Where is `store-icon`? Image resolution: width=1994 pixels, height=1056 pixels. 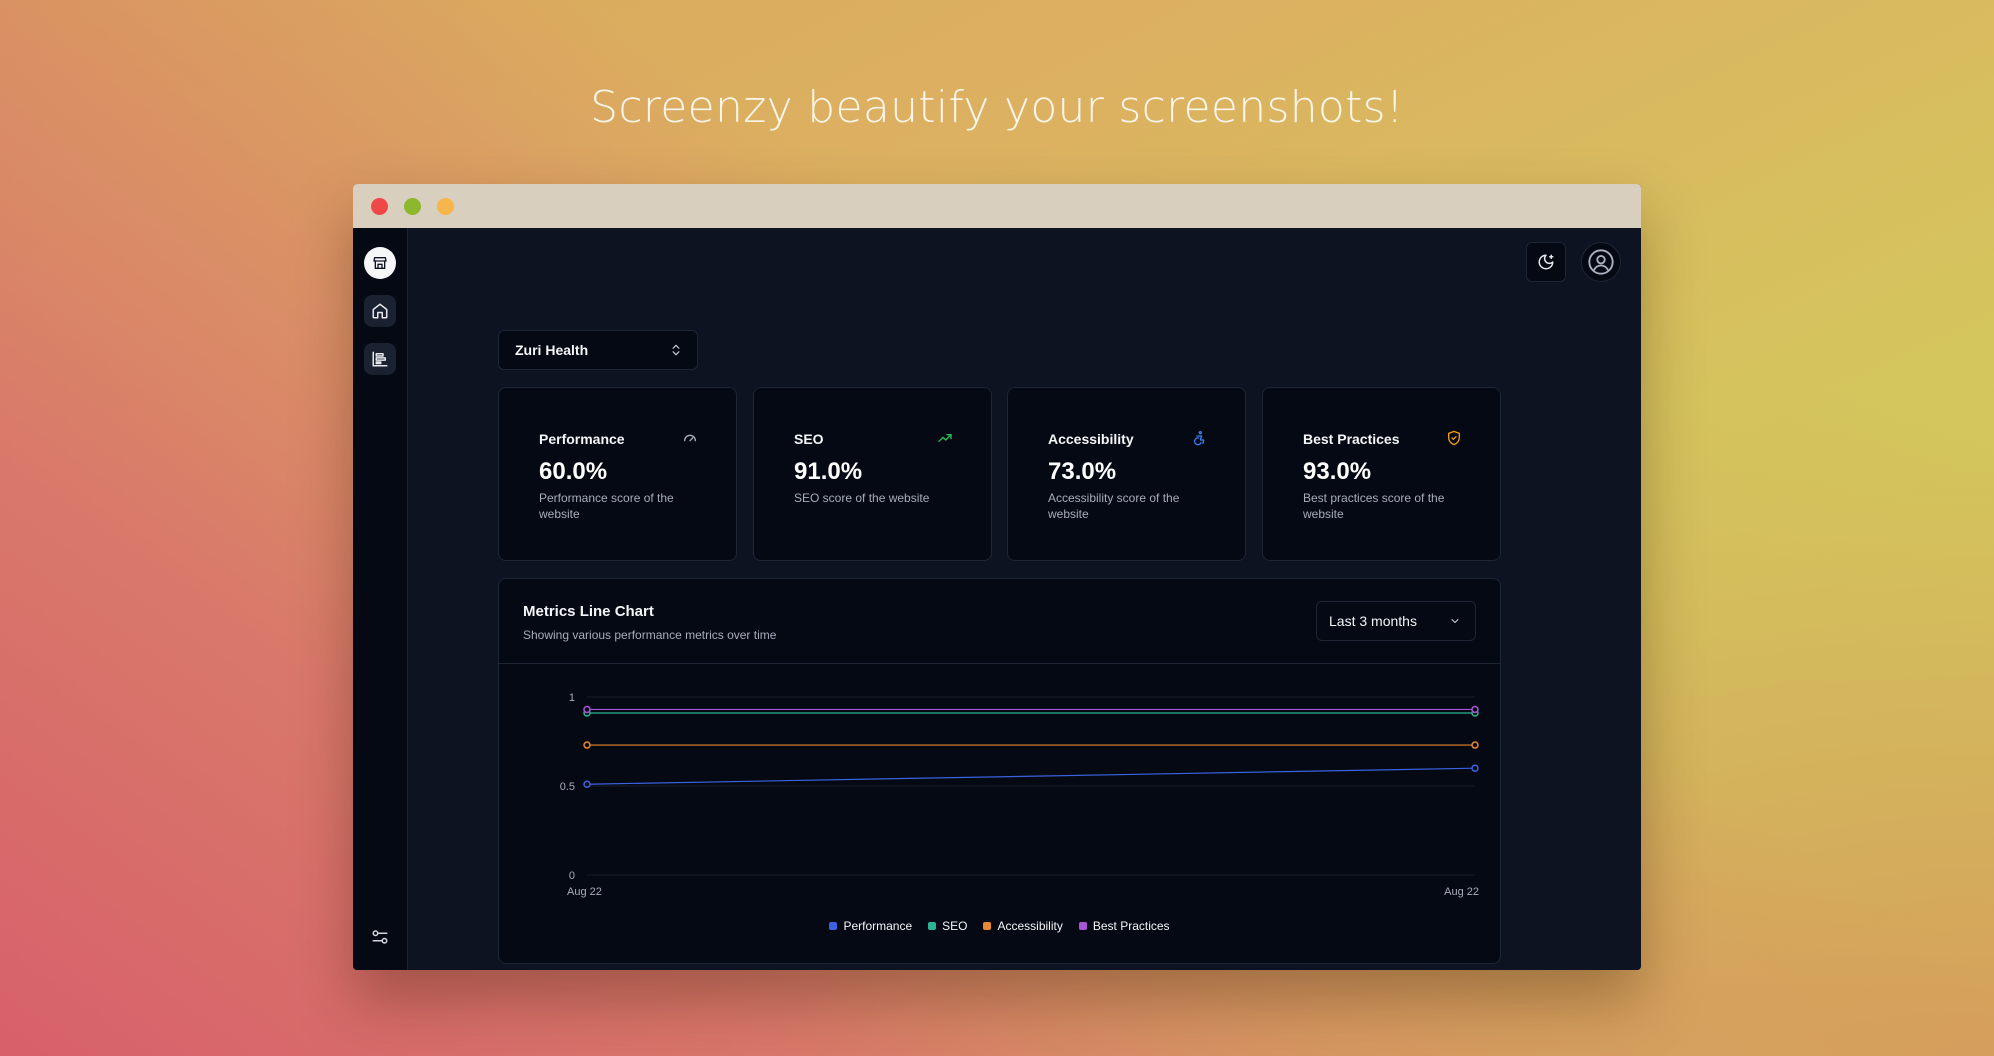 store-icon is located at coordinates (380, 263).